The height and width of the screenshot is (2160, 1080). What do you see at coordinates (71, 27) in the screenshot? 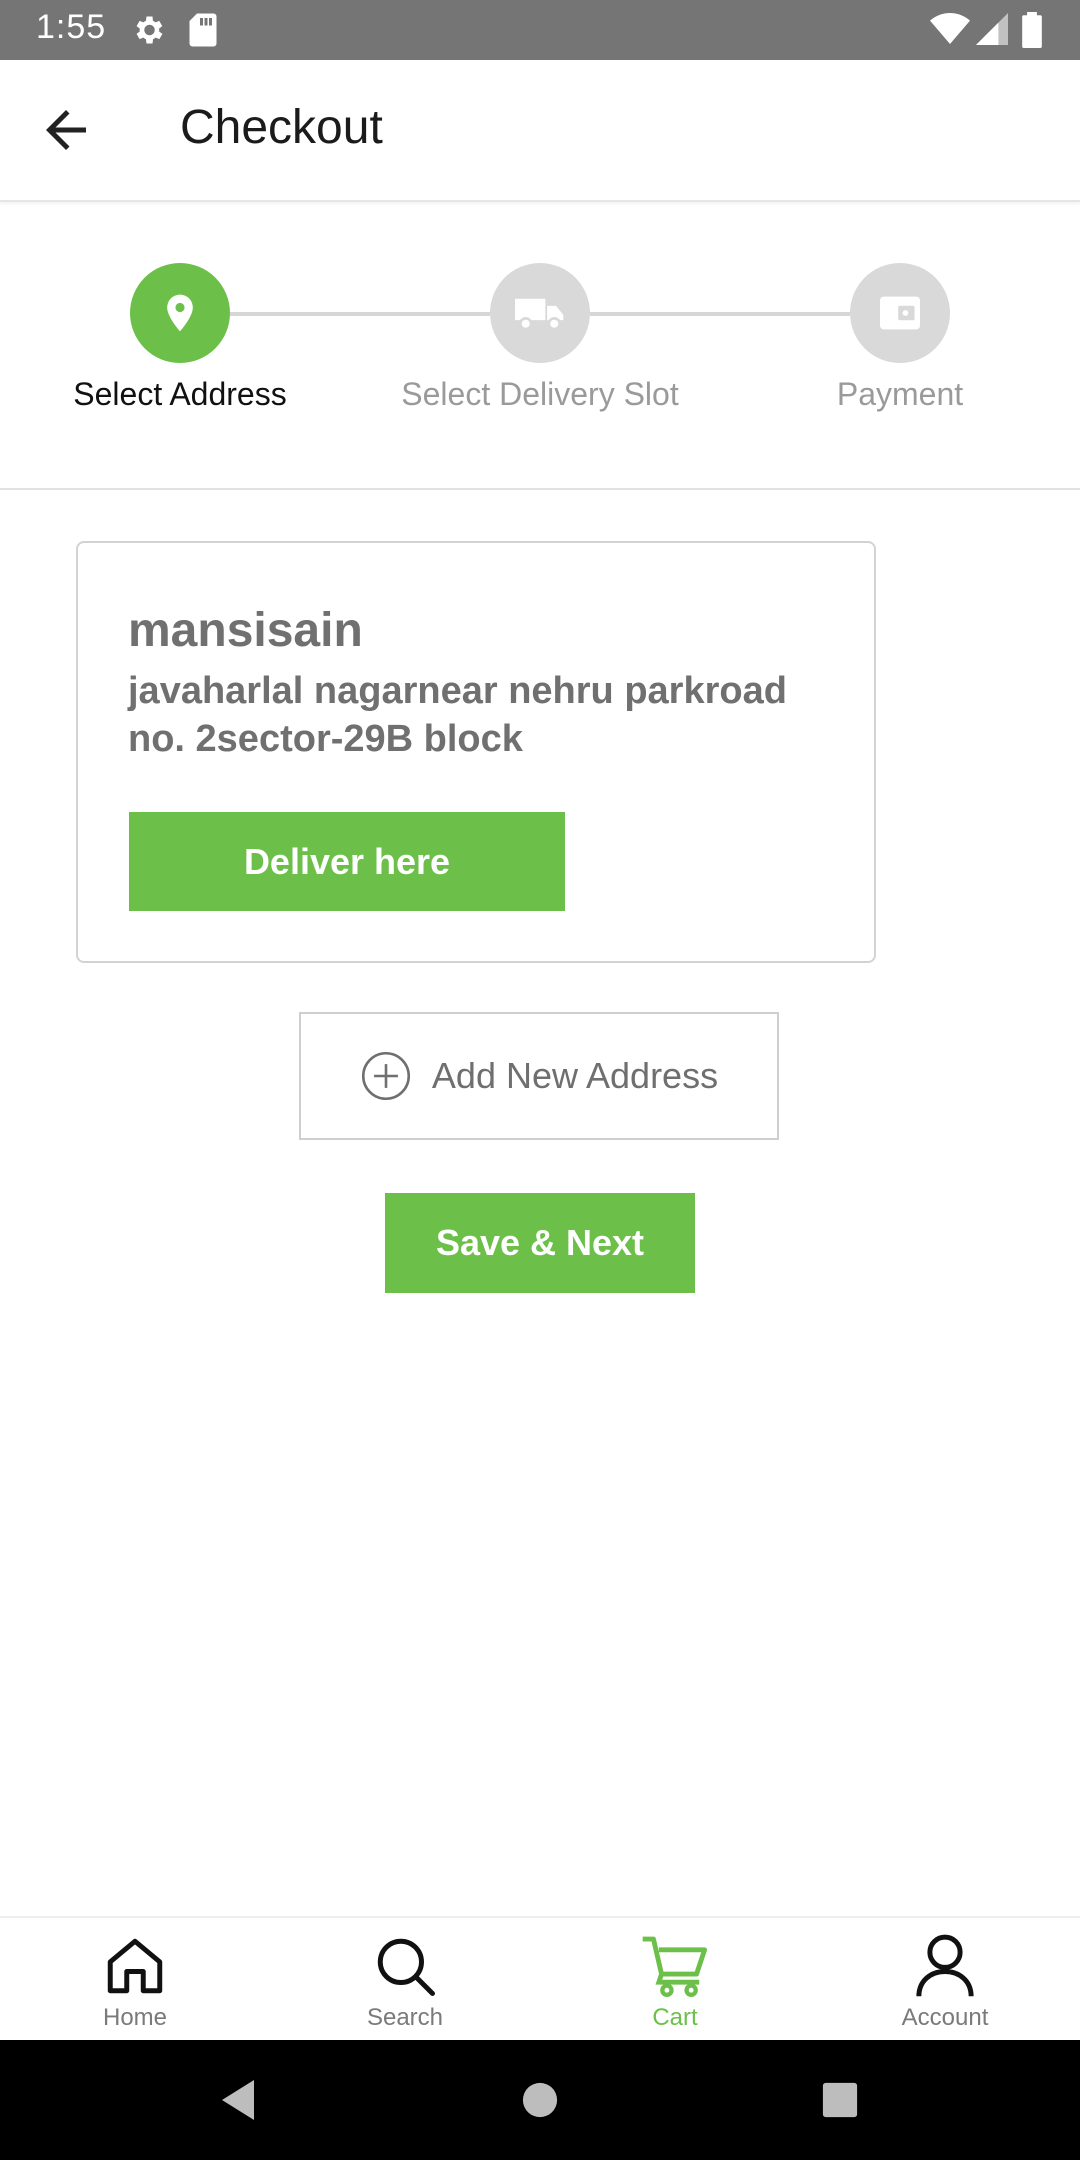
I see `status-time: 1:55` at bounding box center [71, 27].